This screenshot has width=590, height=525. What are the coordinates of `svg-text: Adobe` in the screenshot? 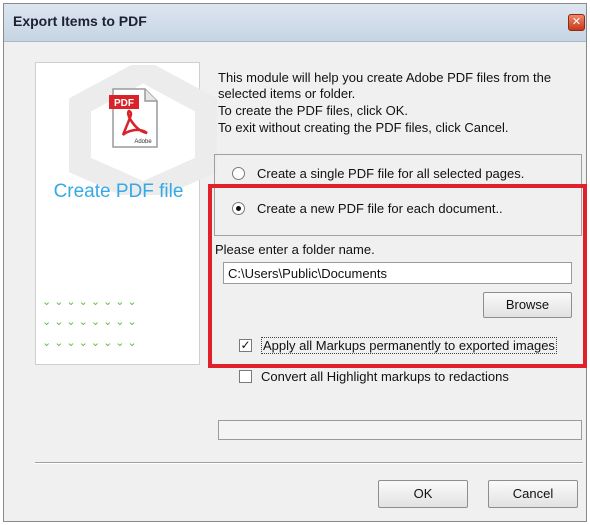 It's located at (143, 142).